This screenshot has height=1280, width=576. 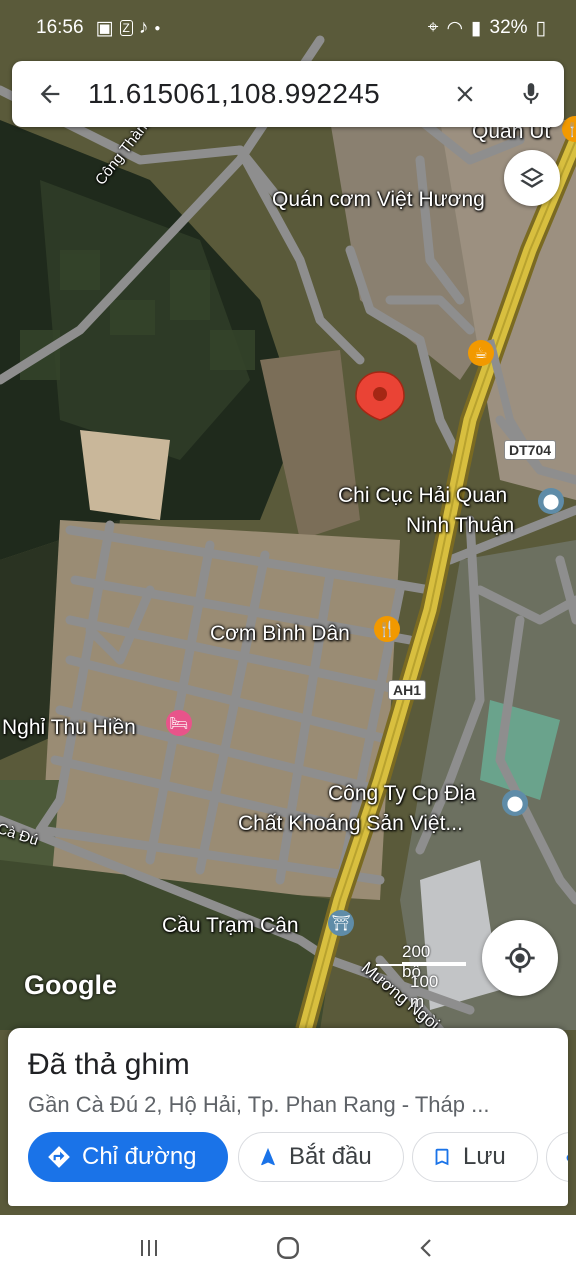 I want to click on tiktok-icon: ♪, so click(x=143, y=27).